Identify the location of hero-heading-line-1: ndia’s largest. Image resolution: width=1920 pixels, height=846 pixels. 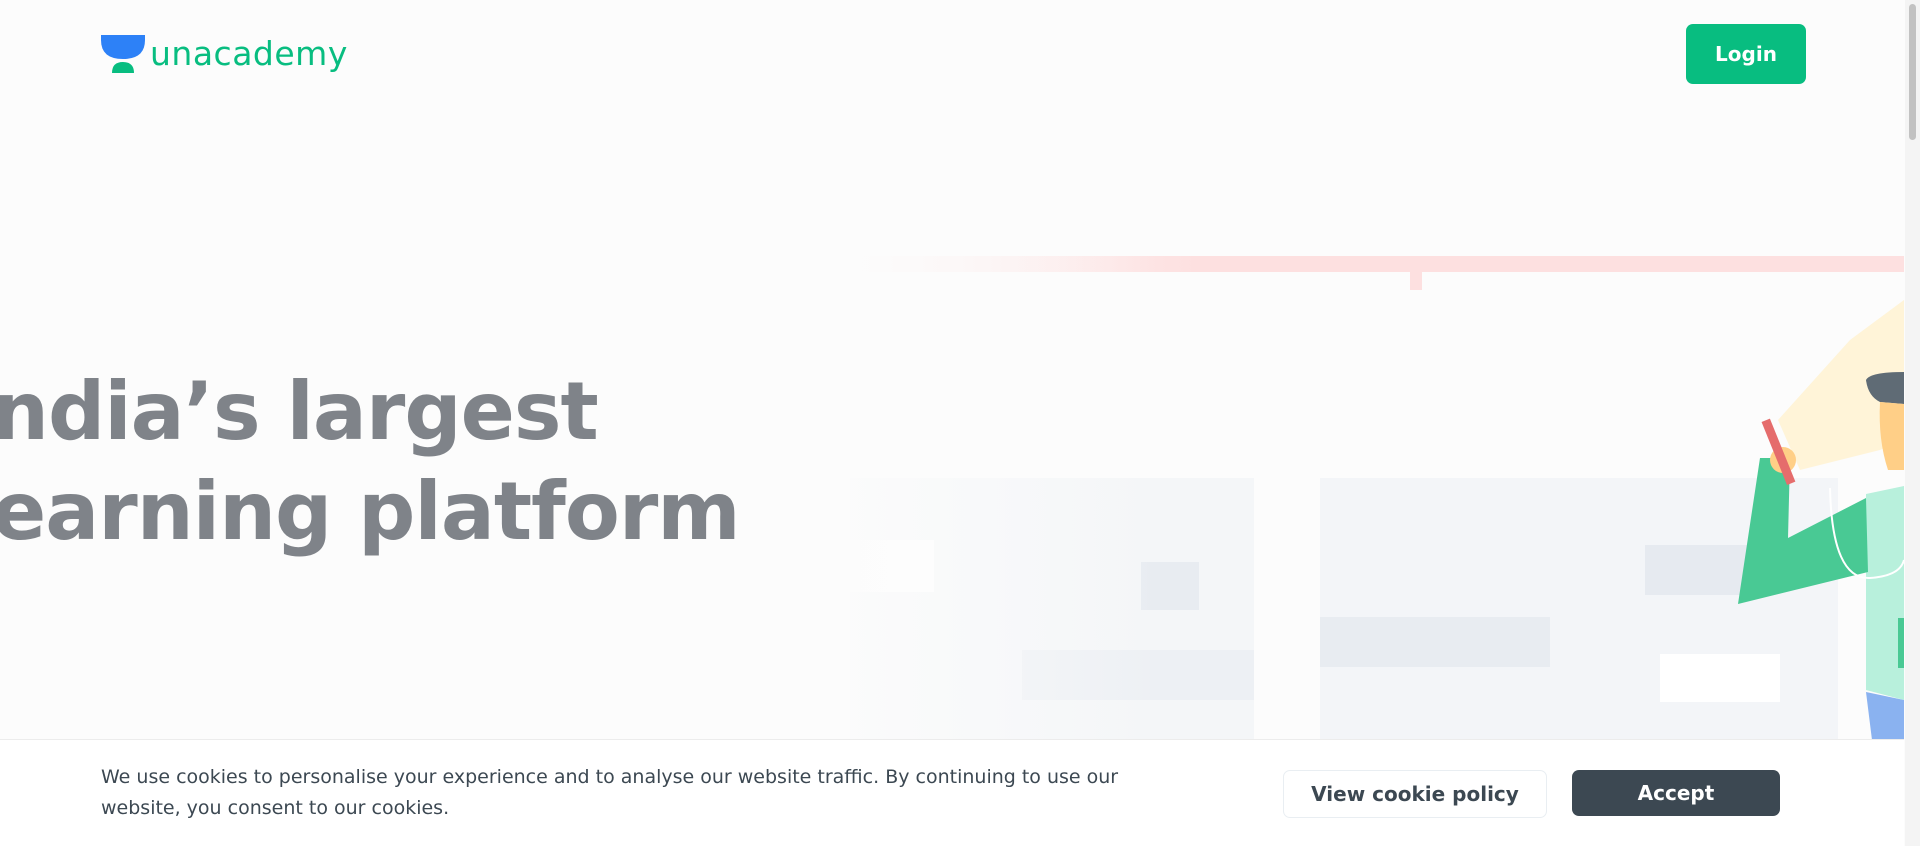
(299, 411).